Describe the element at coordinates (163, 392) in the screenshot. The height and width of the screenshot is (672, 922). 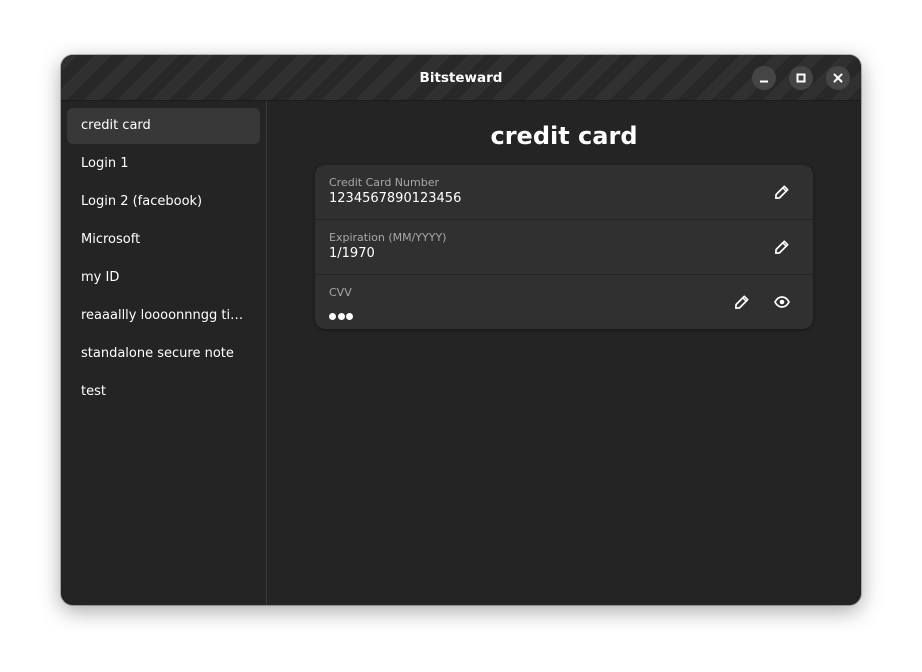
I see `sidebar-item-test: test` at that location.